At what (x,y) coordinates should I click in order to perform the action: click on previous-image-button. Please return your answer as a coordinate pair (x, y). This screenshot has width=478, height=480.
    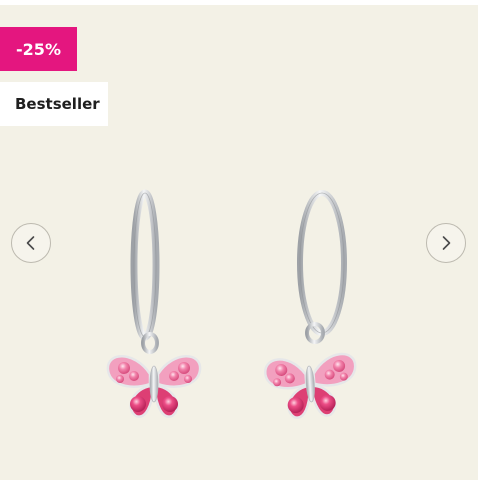
    Looking at the image, I should click on (31, 243).